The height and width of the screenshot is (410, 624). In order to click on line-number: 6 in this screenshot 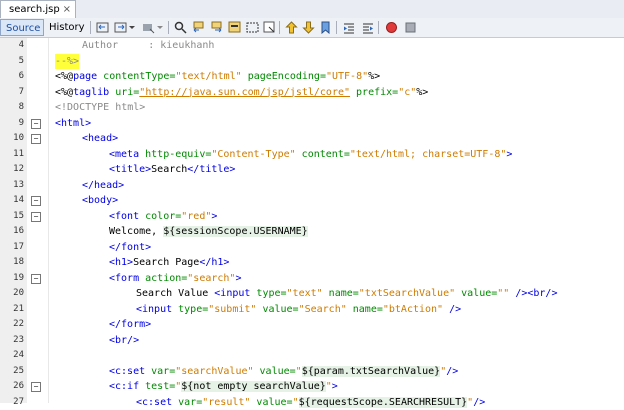, I will do `click(12, 77)`.